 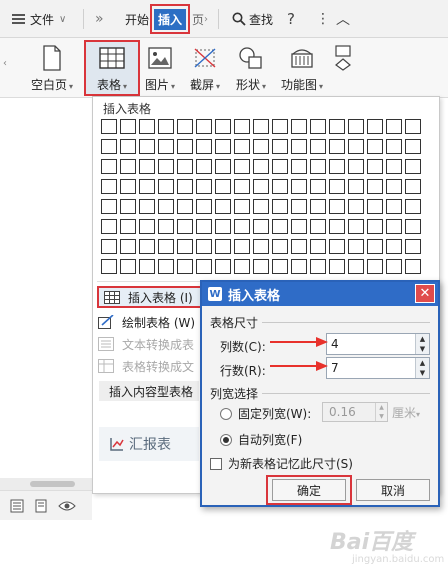 What do you see at coordinates (160, 69) in the screenshot?
I see `picture-button: 图片 ▾` at bounding box center [160, 69].